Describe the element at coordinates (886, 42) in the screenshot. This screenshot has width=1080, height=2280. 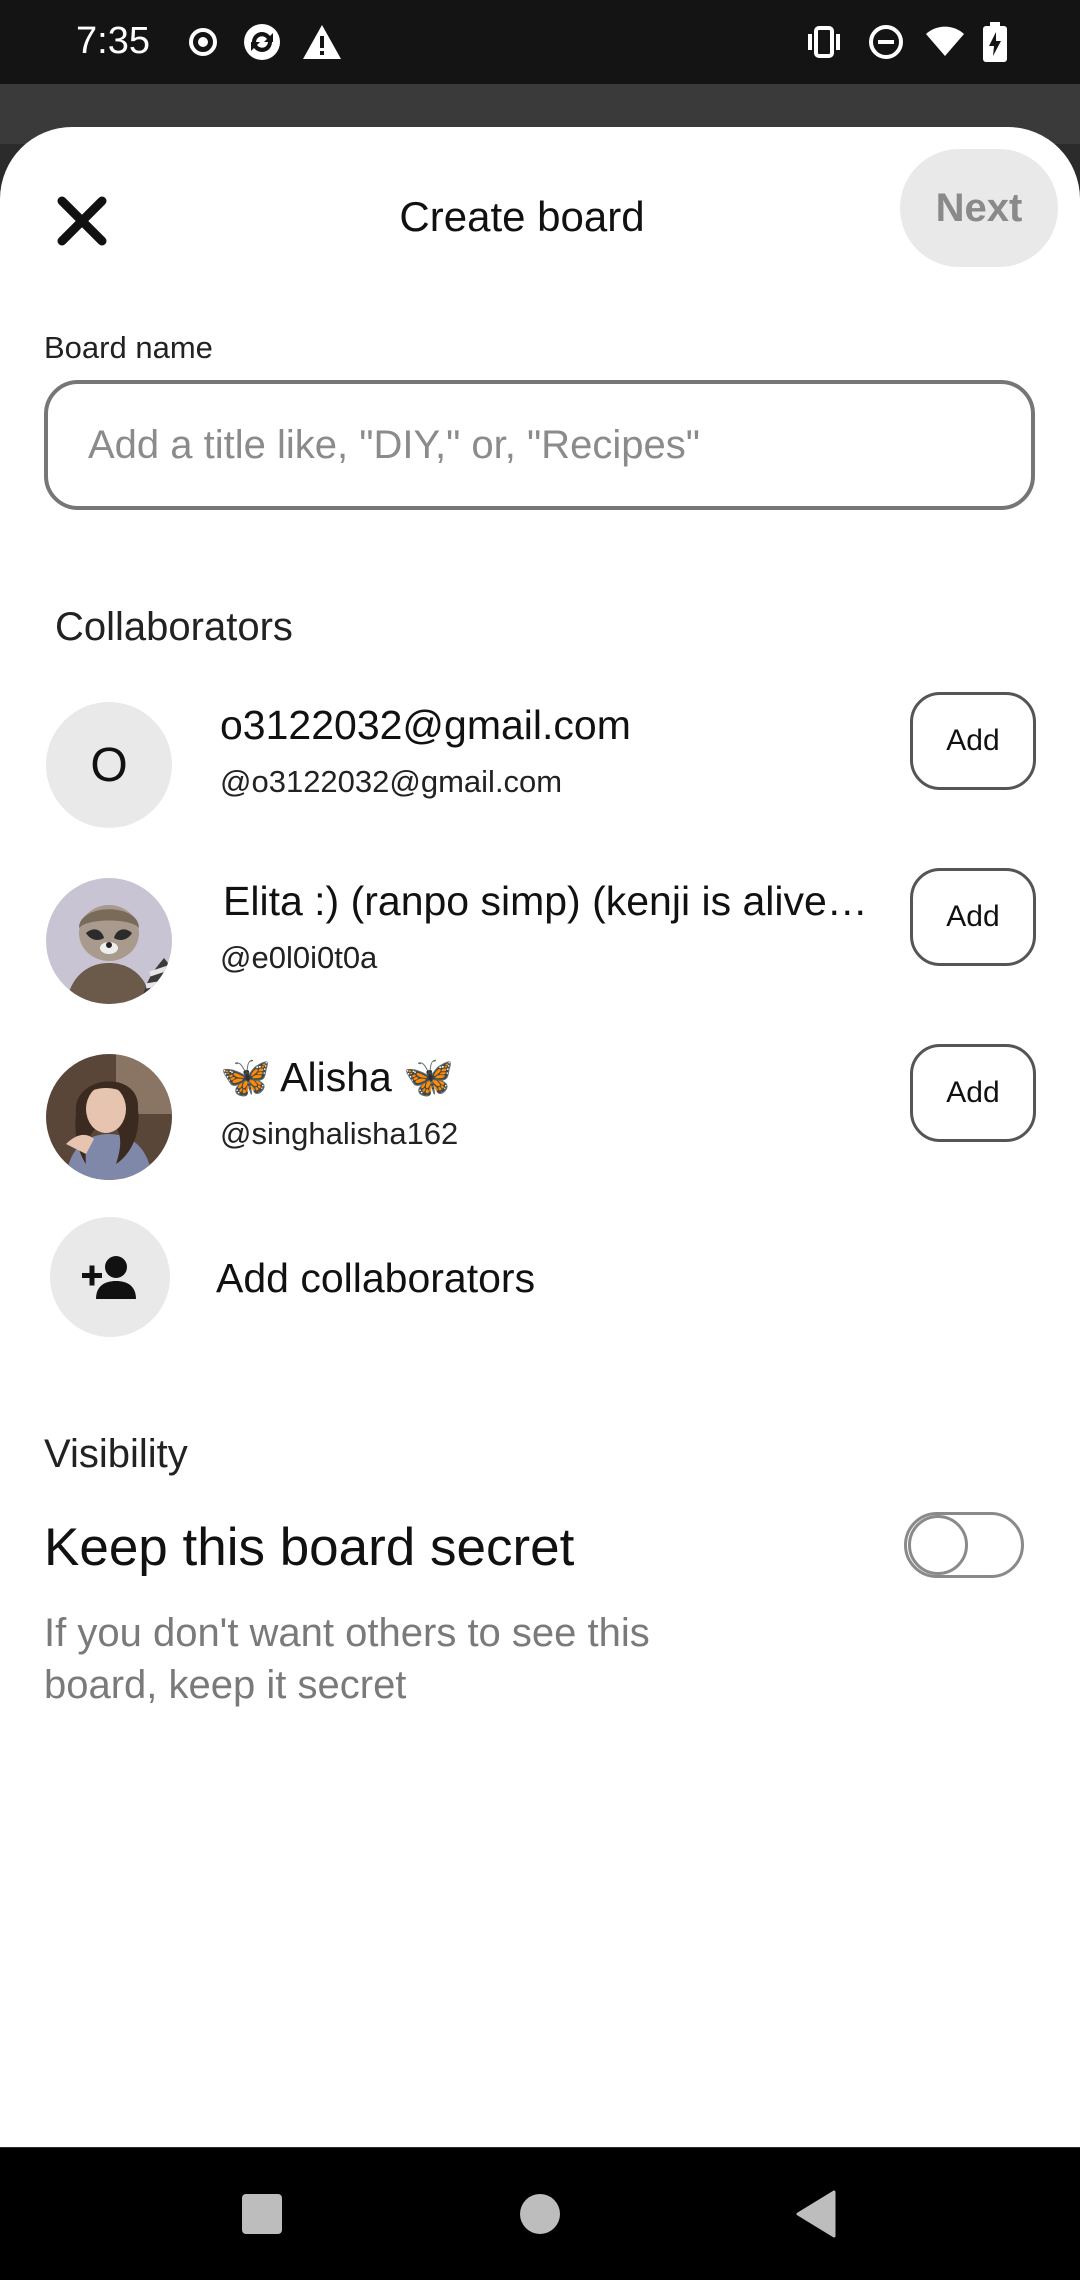
I see `do-not-disturb-icon` at that location.